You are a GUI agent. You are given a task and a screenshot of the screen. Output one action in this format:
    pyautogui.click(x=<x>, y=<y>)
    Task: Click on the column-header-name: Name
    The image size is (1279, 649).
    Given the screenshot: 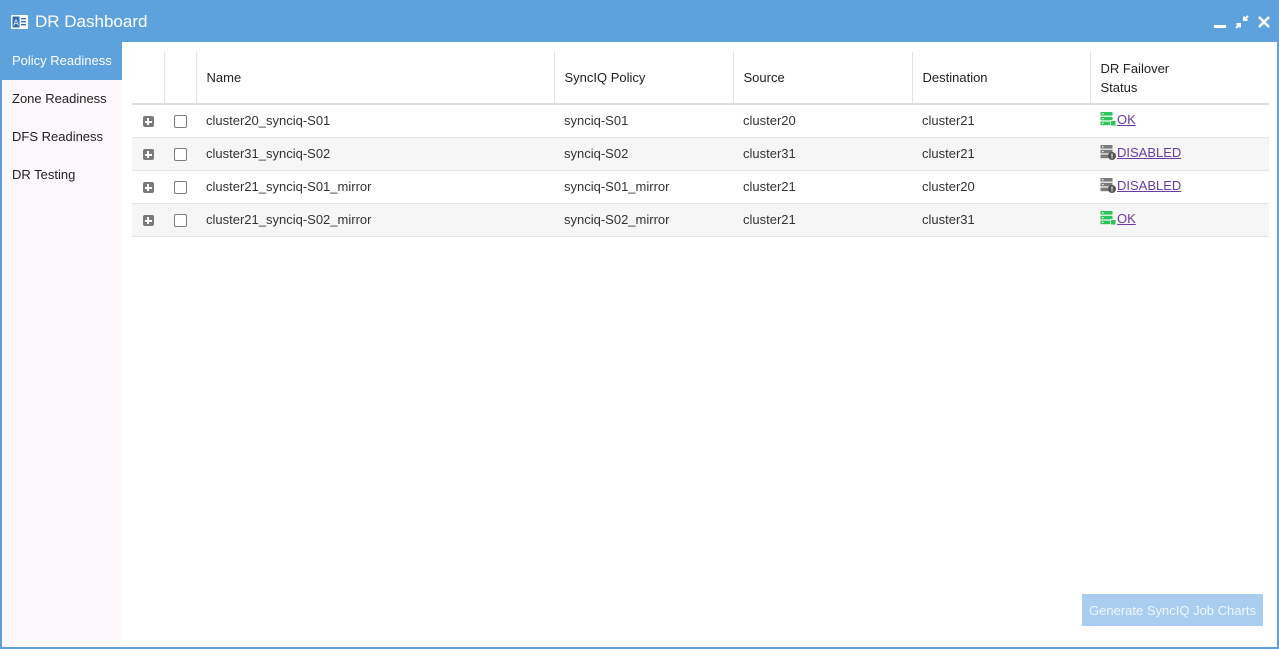 What is the action you would take?
    pyautogui.click(x=374, y=78)
    